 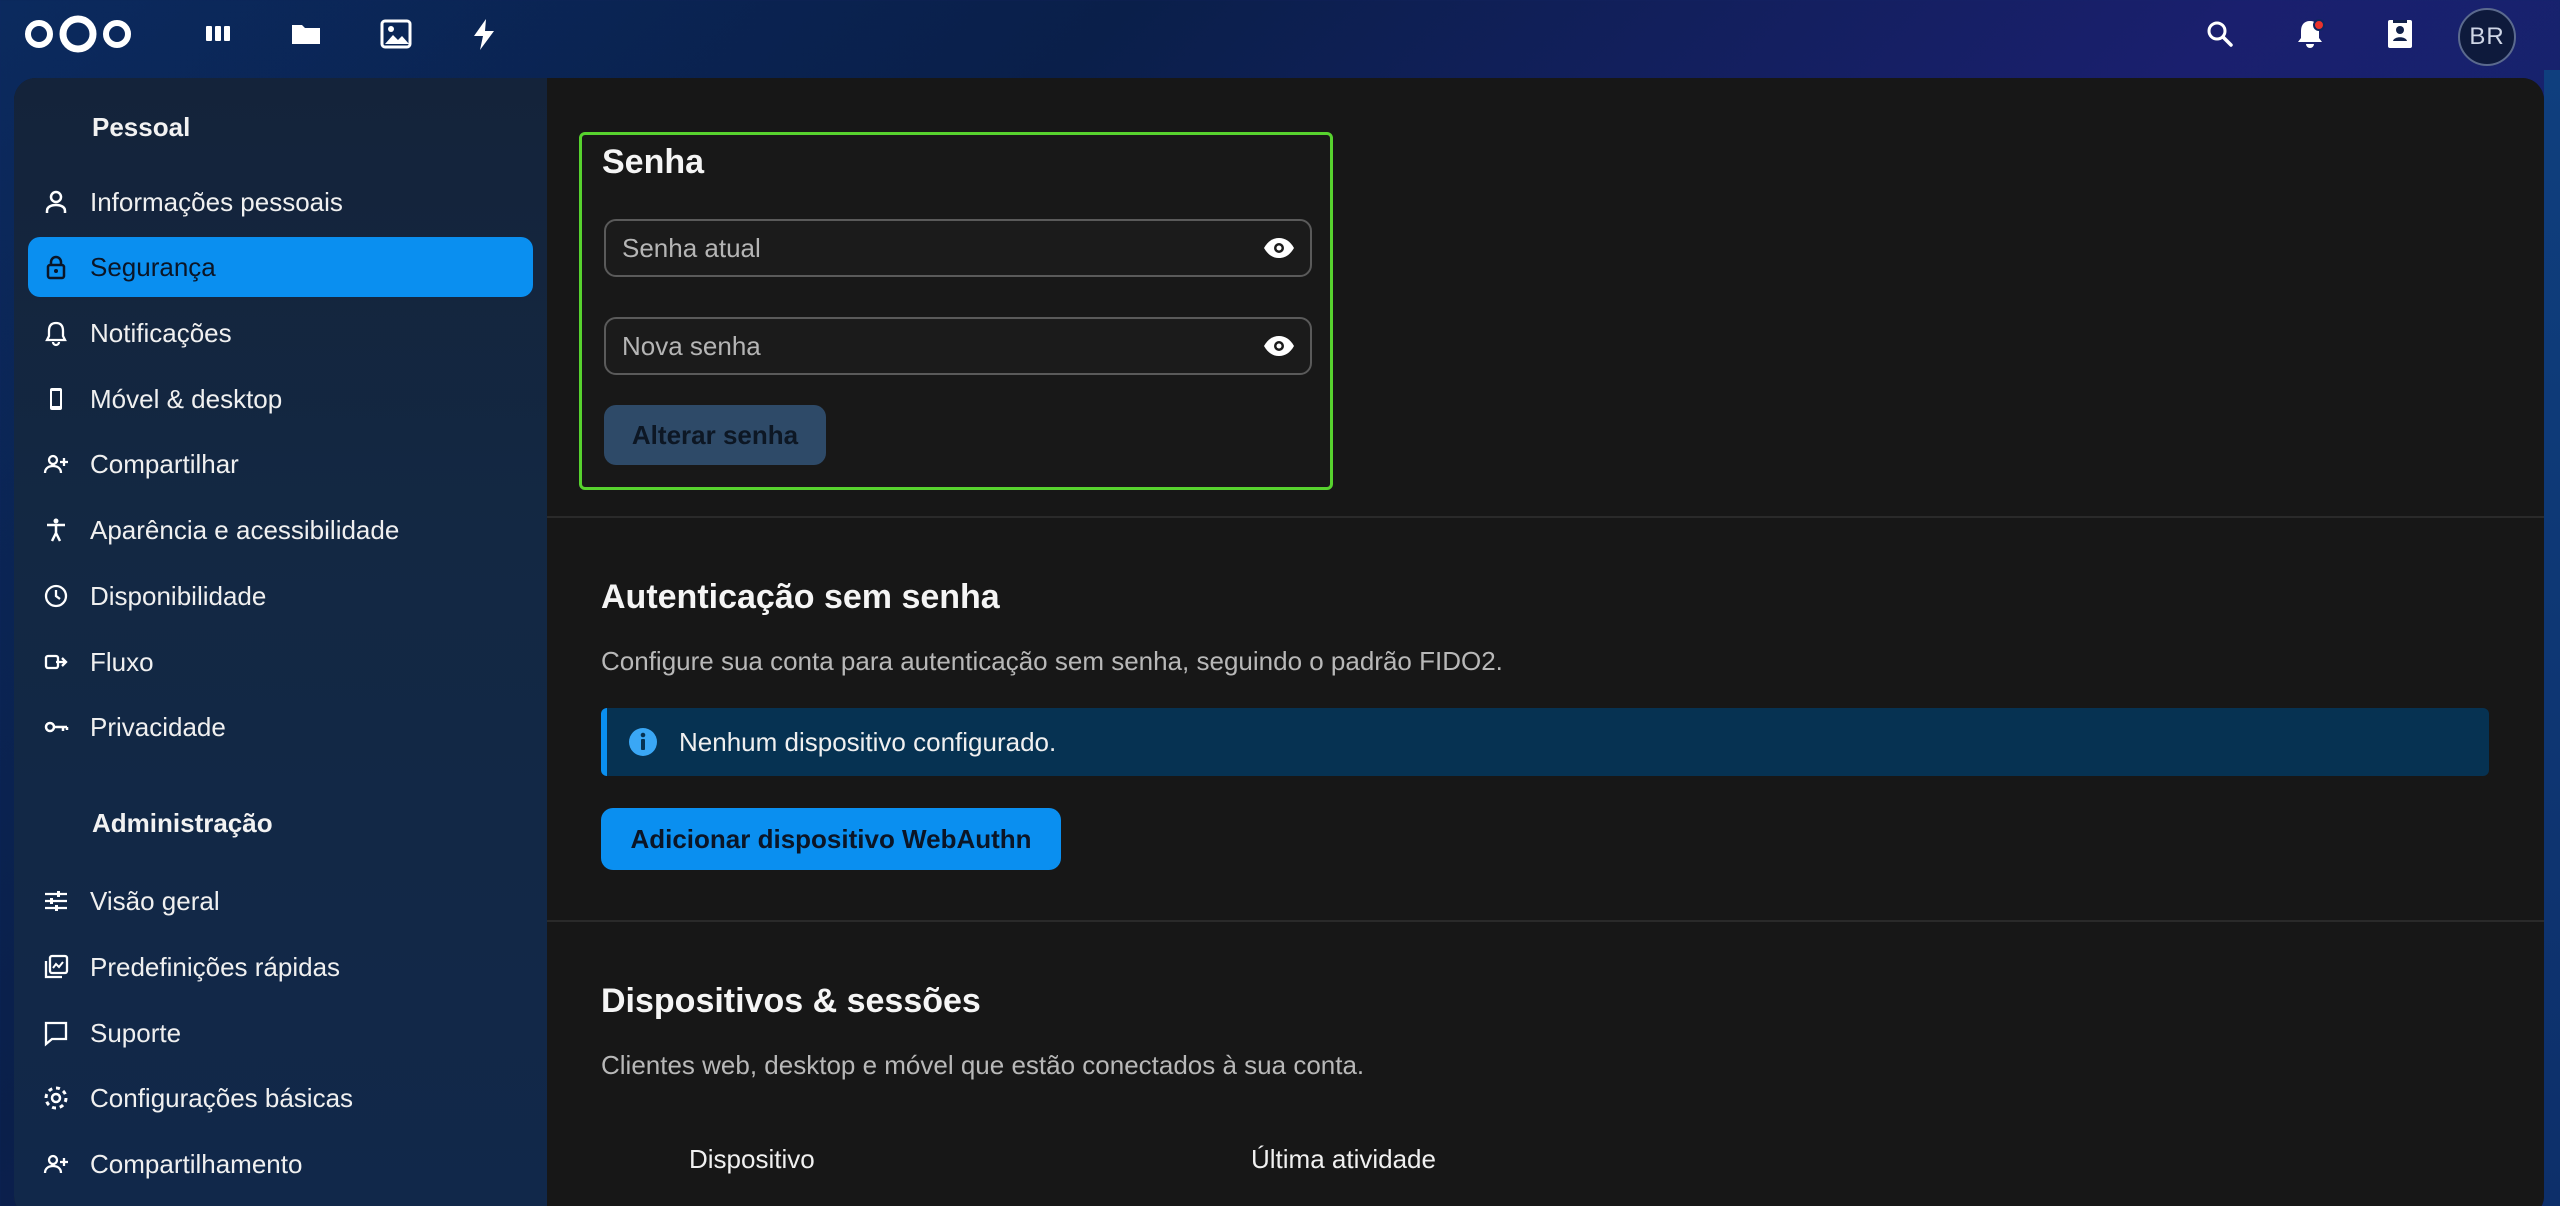 What do you see at coordinates (956, 311) in the screenshot?
I see `password-section: Senha Alterar senha` at bounding box center [956, 311].